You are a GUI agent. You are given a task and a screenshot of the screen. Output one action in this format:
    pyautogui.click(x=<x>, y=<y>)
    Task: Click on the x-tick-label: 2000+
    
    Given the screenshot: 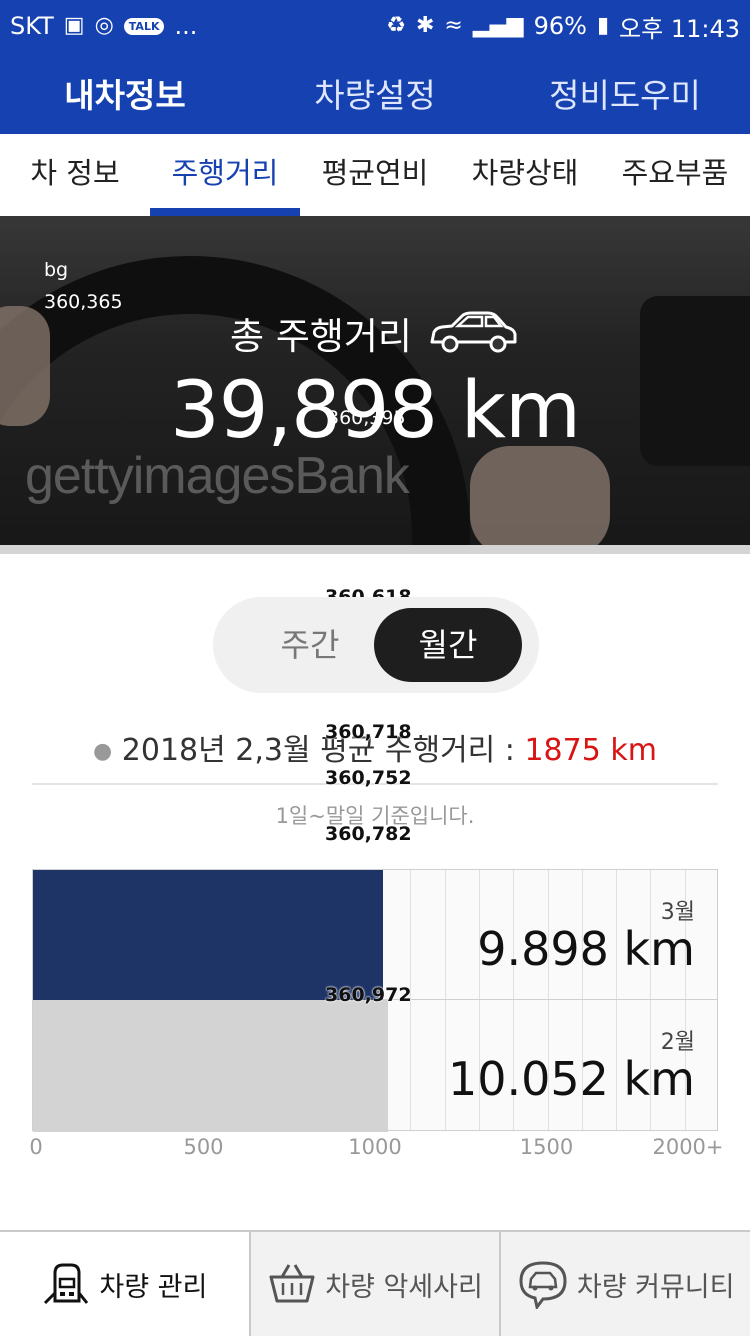 What is the action you would take?
    pyautogui.click(x=688, y=1147)
    